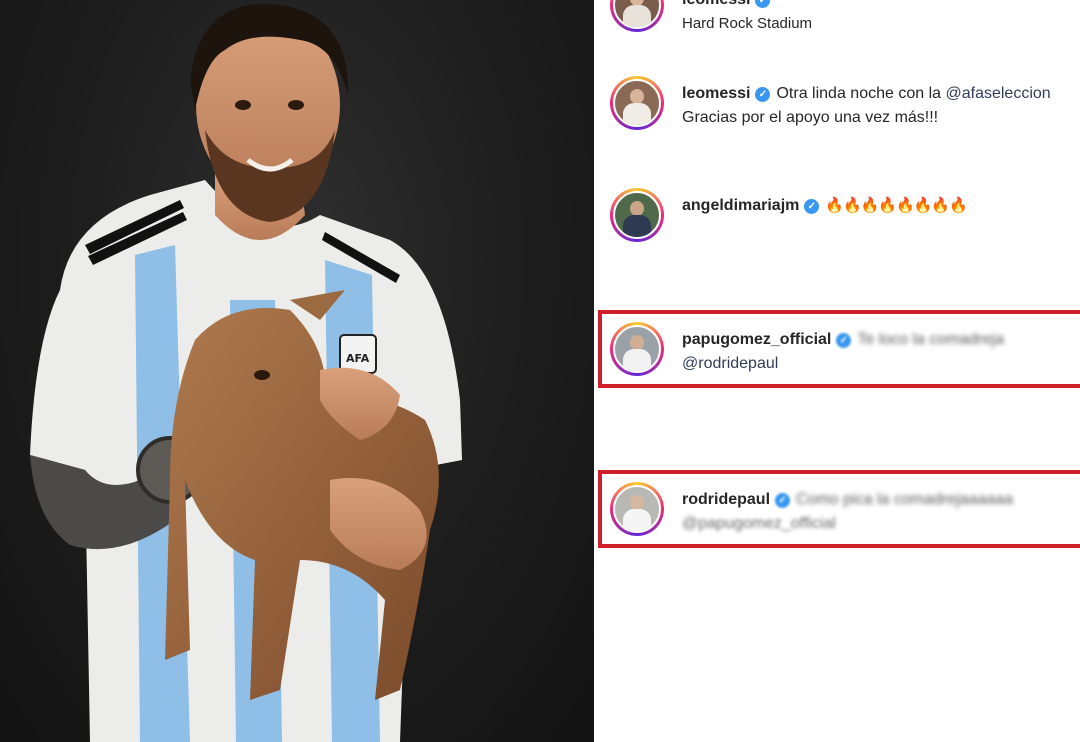 This screenshot has height=742, width=1080. Describe the element at coordinates (843, 364) in the screenshot. I see `comment-mention: @rodridepaul` at that location.